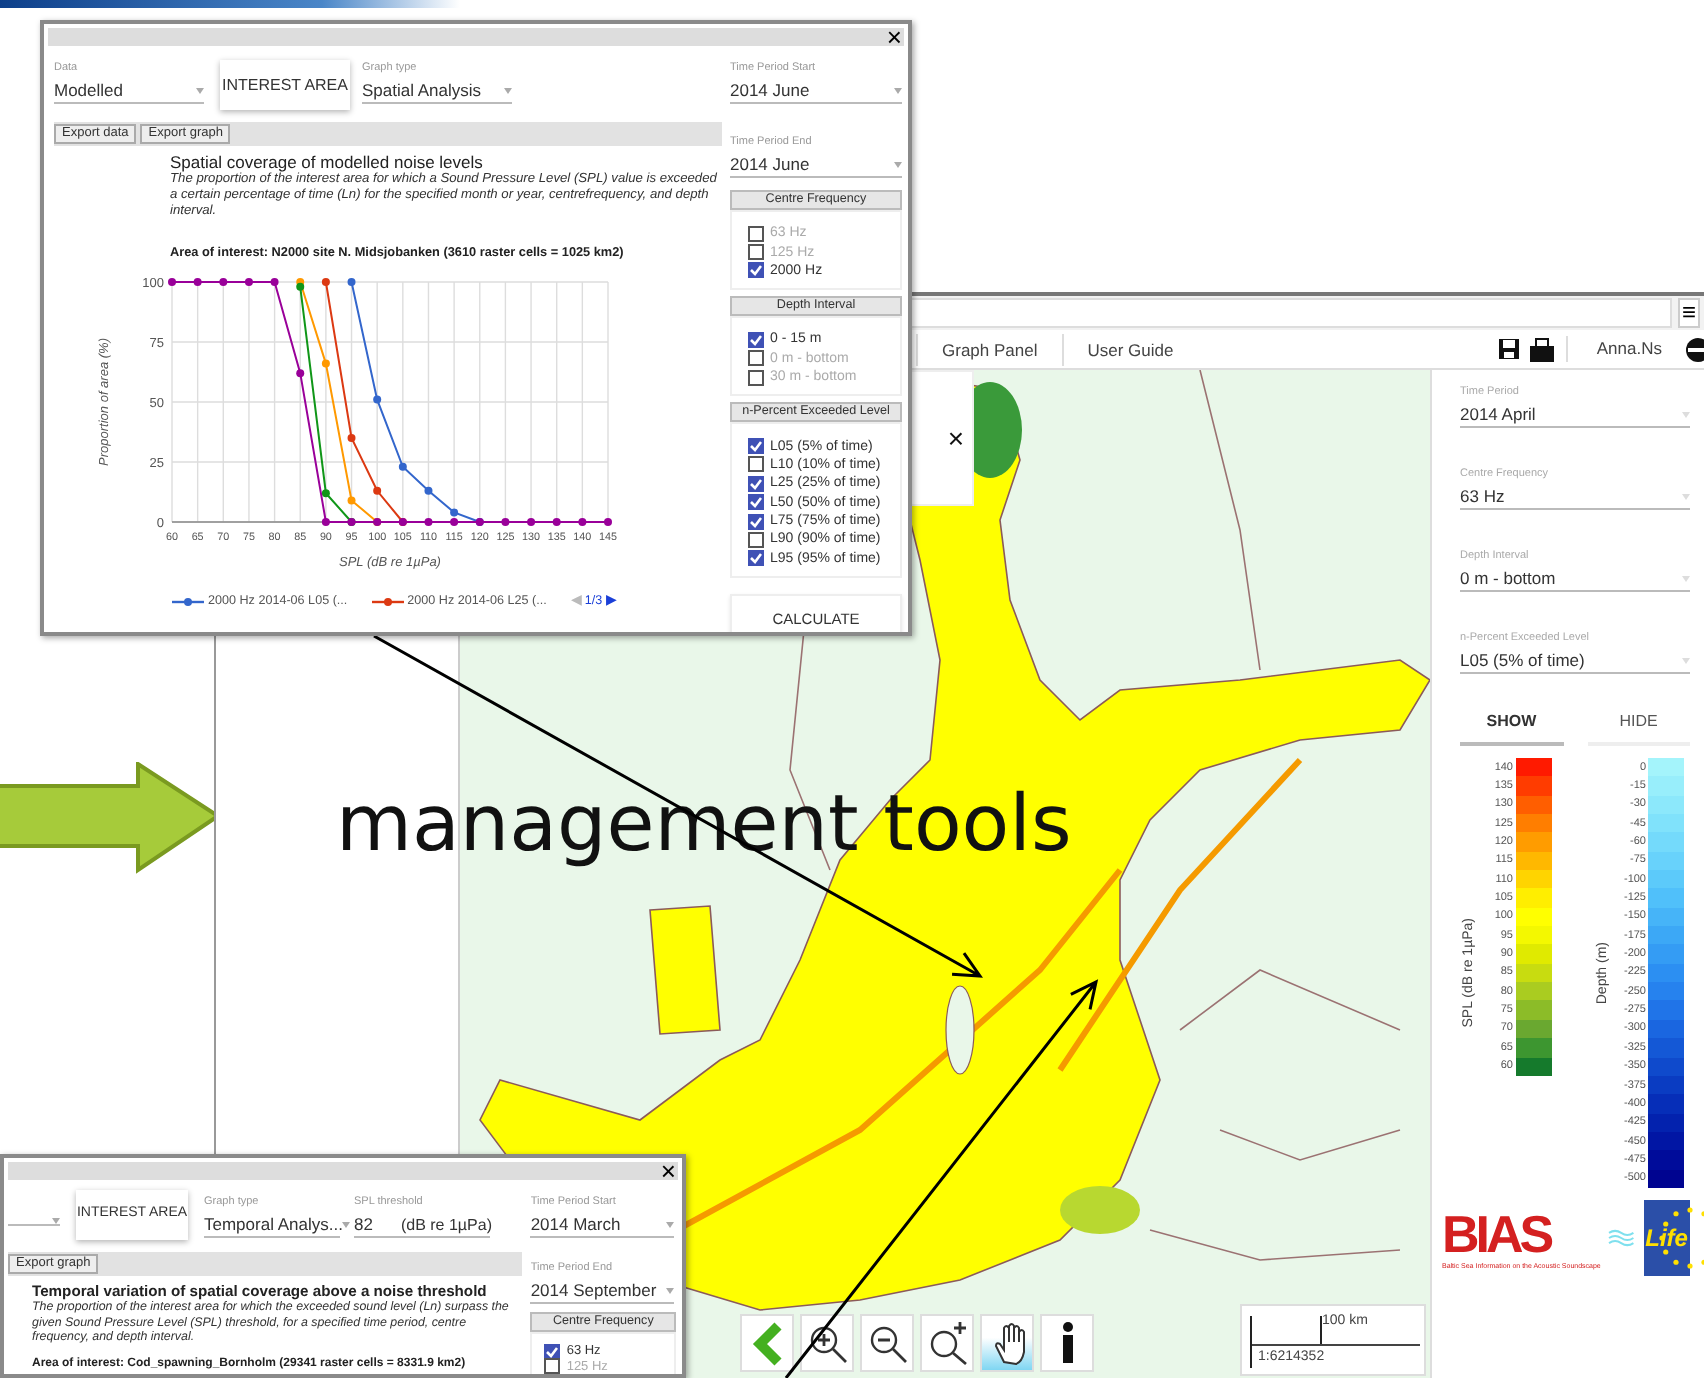 The width and height of the screenshot is (1704, 1378). I want to click on logo-text: Life, so click(1666, 1238).